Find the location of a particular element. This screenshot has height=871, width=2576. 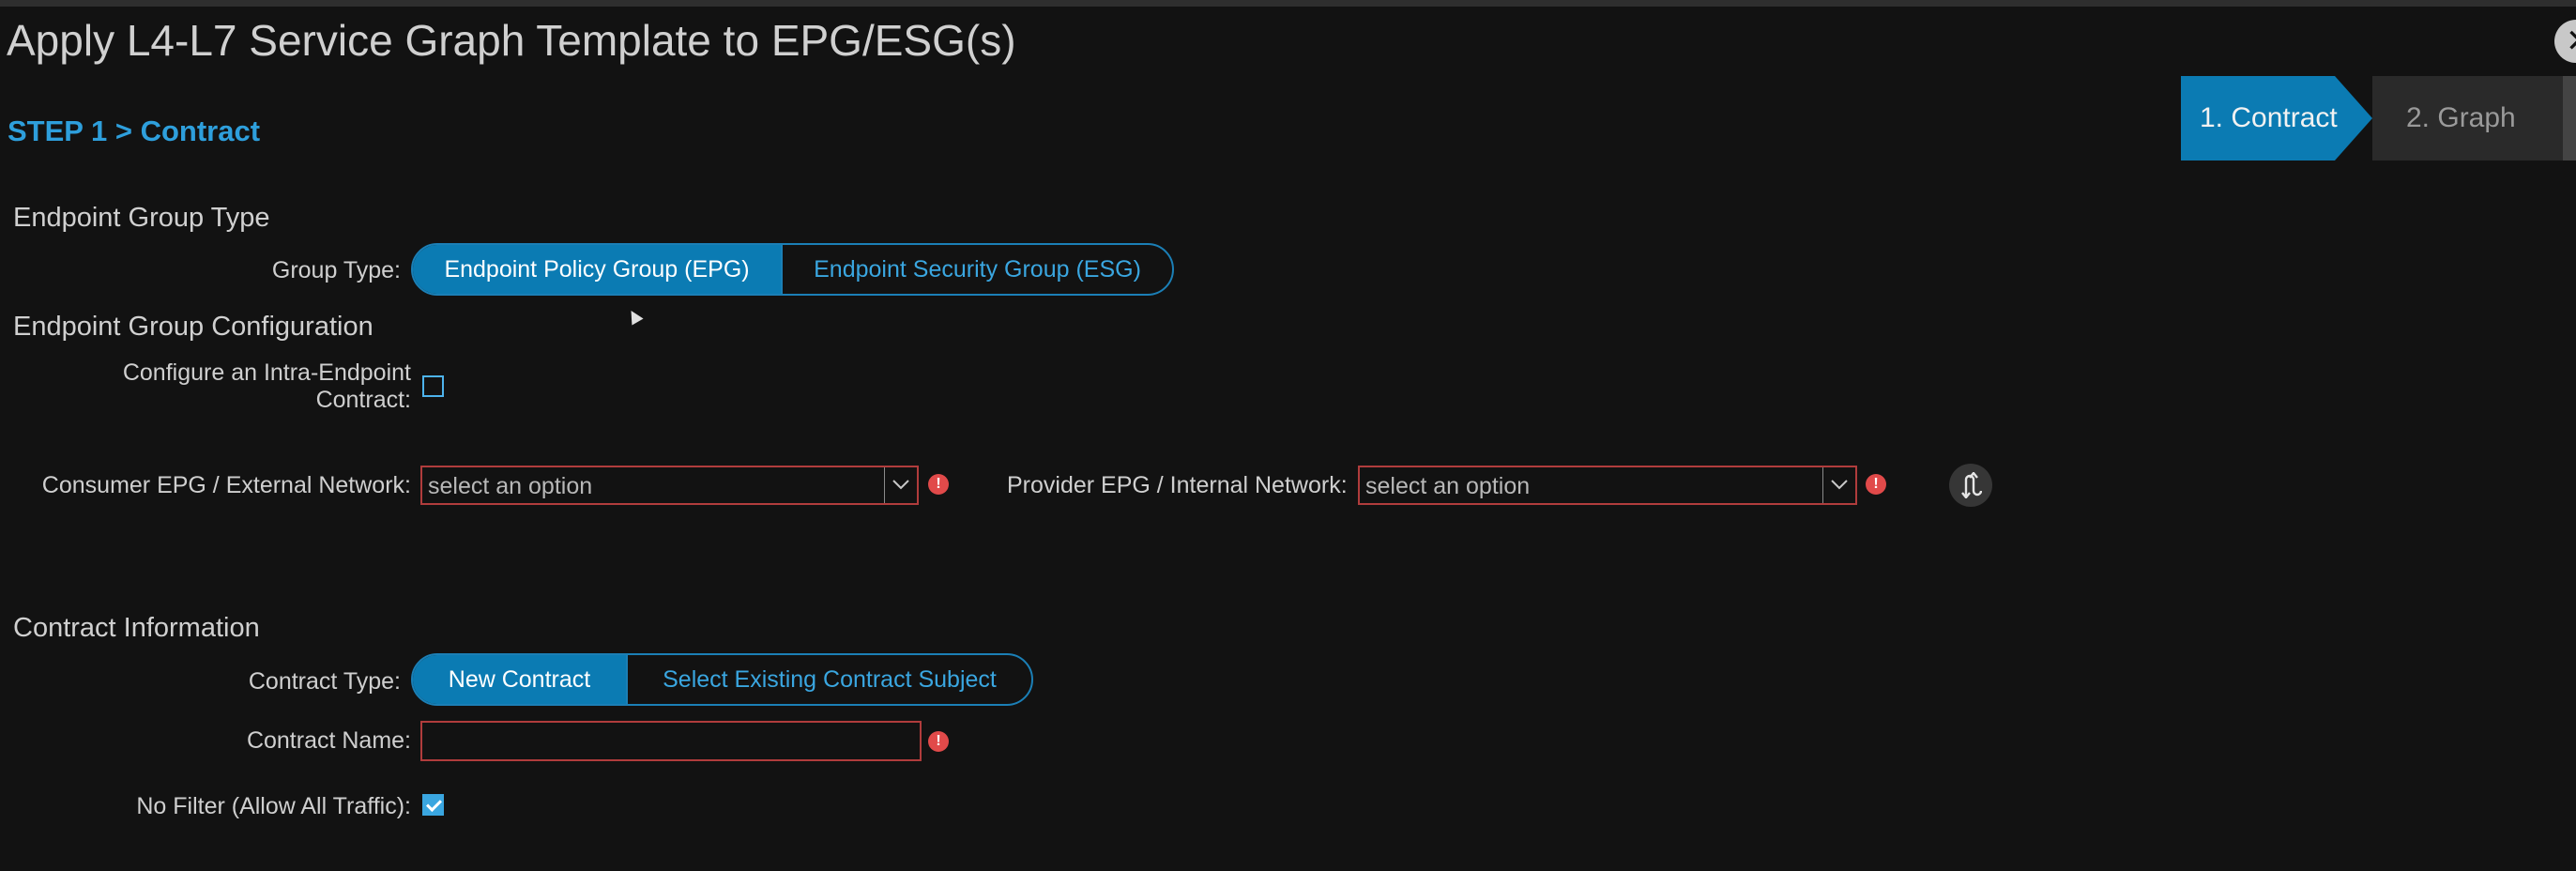

wizard-step-contract-label: 1. Contract is located at coordinates (2269, 117).